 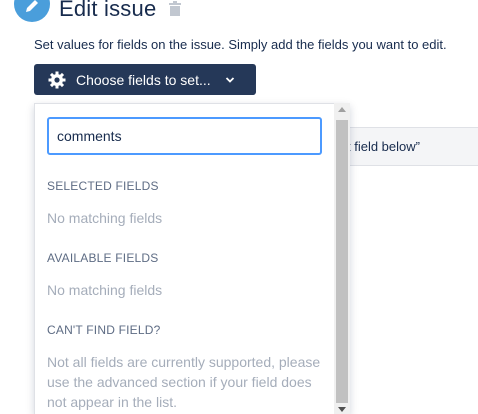 I want to click on page-header: Edit issue, so click(x=239, y=15).